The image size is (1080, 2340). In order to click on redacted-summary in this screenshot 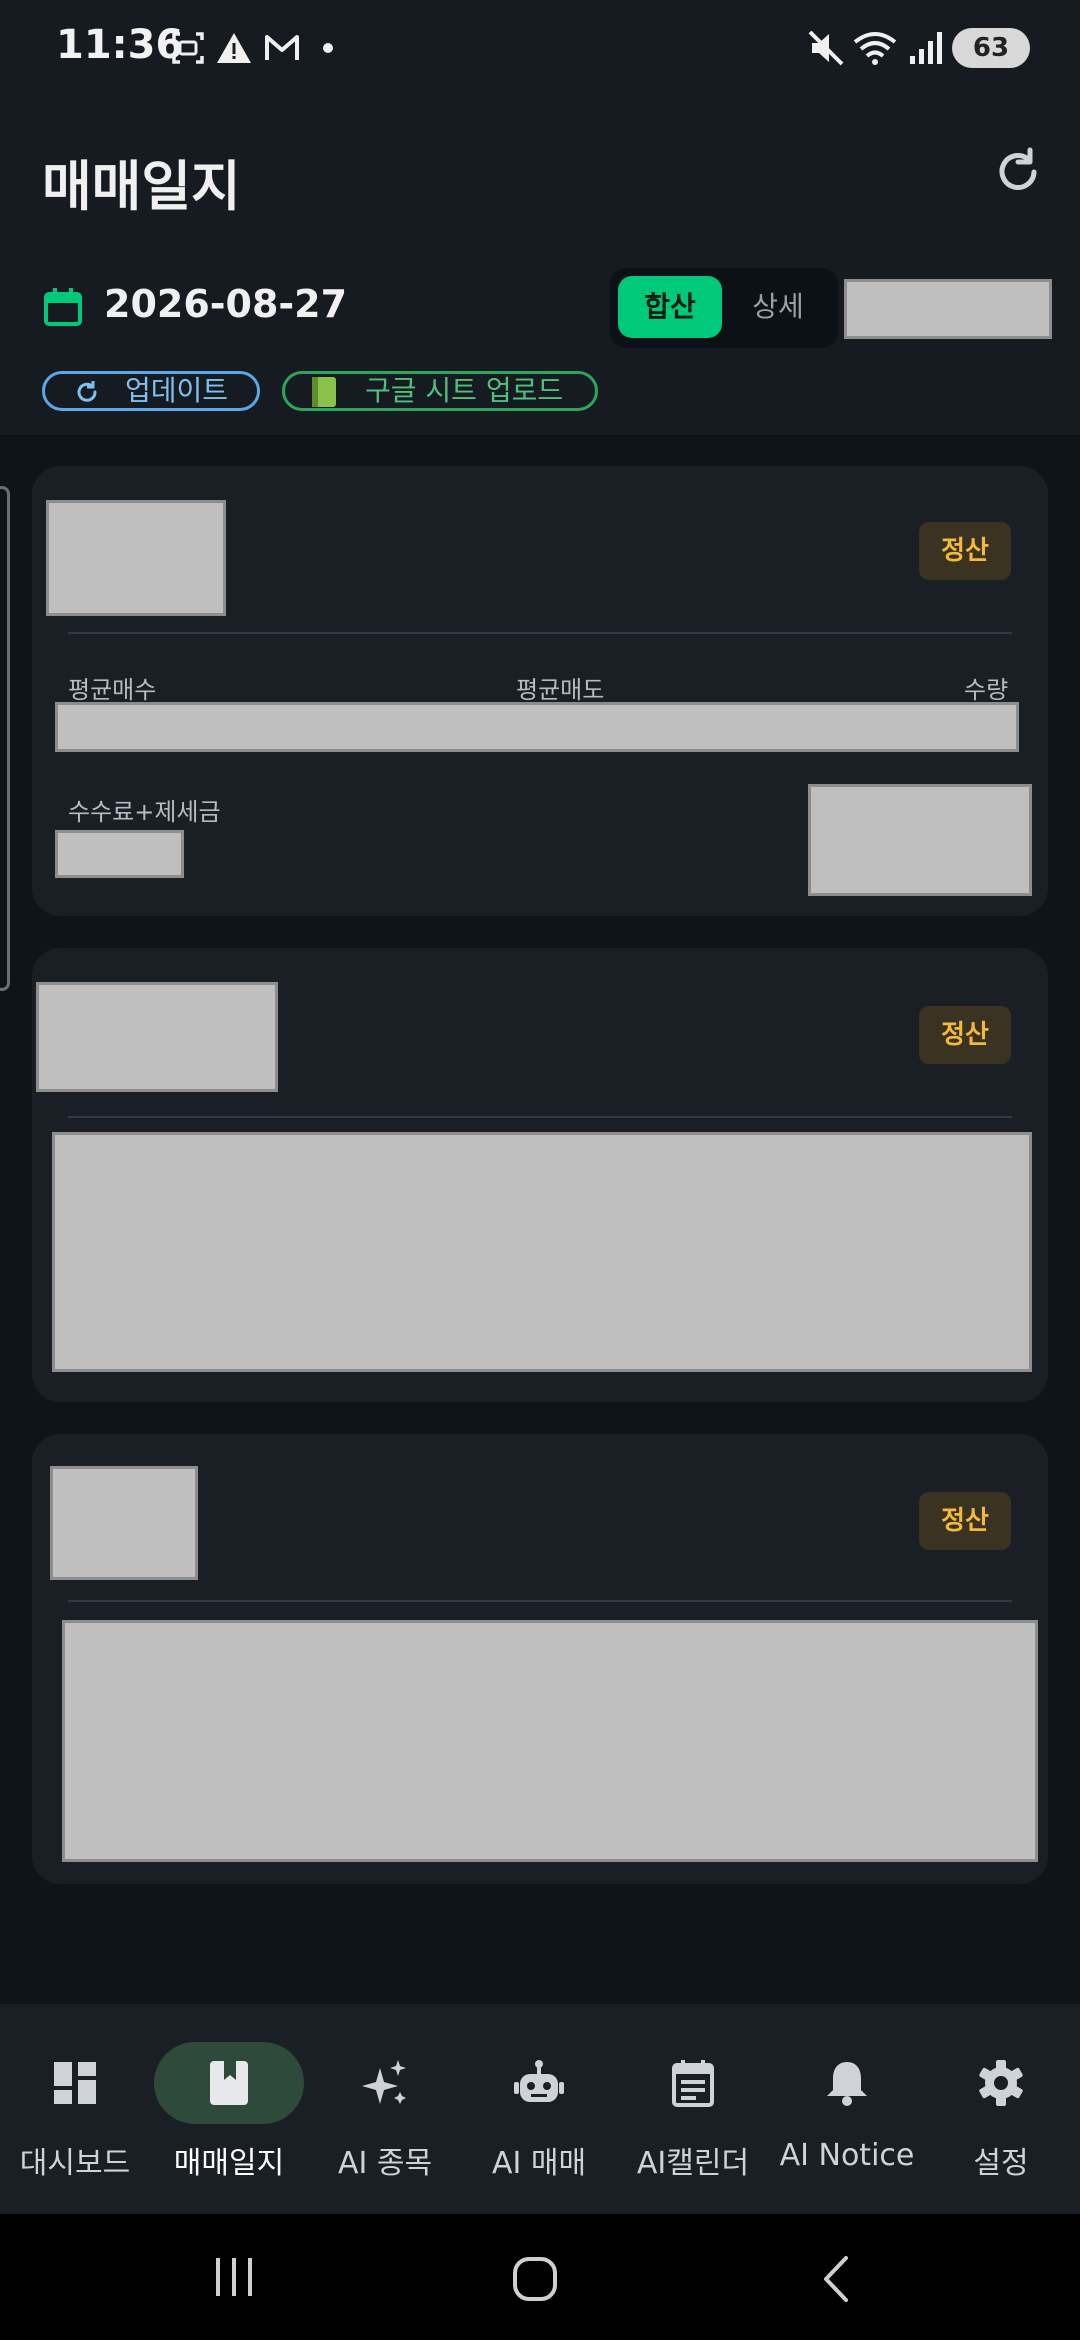, I will do `click(948, 309)`.